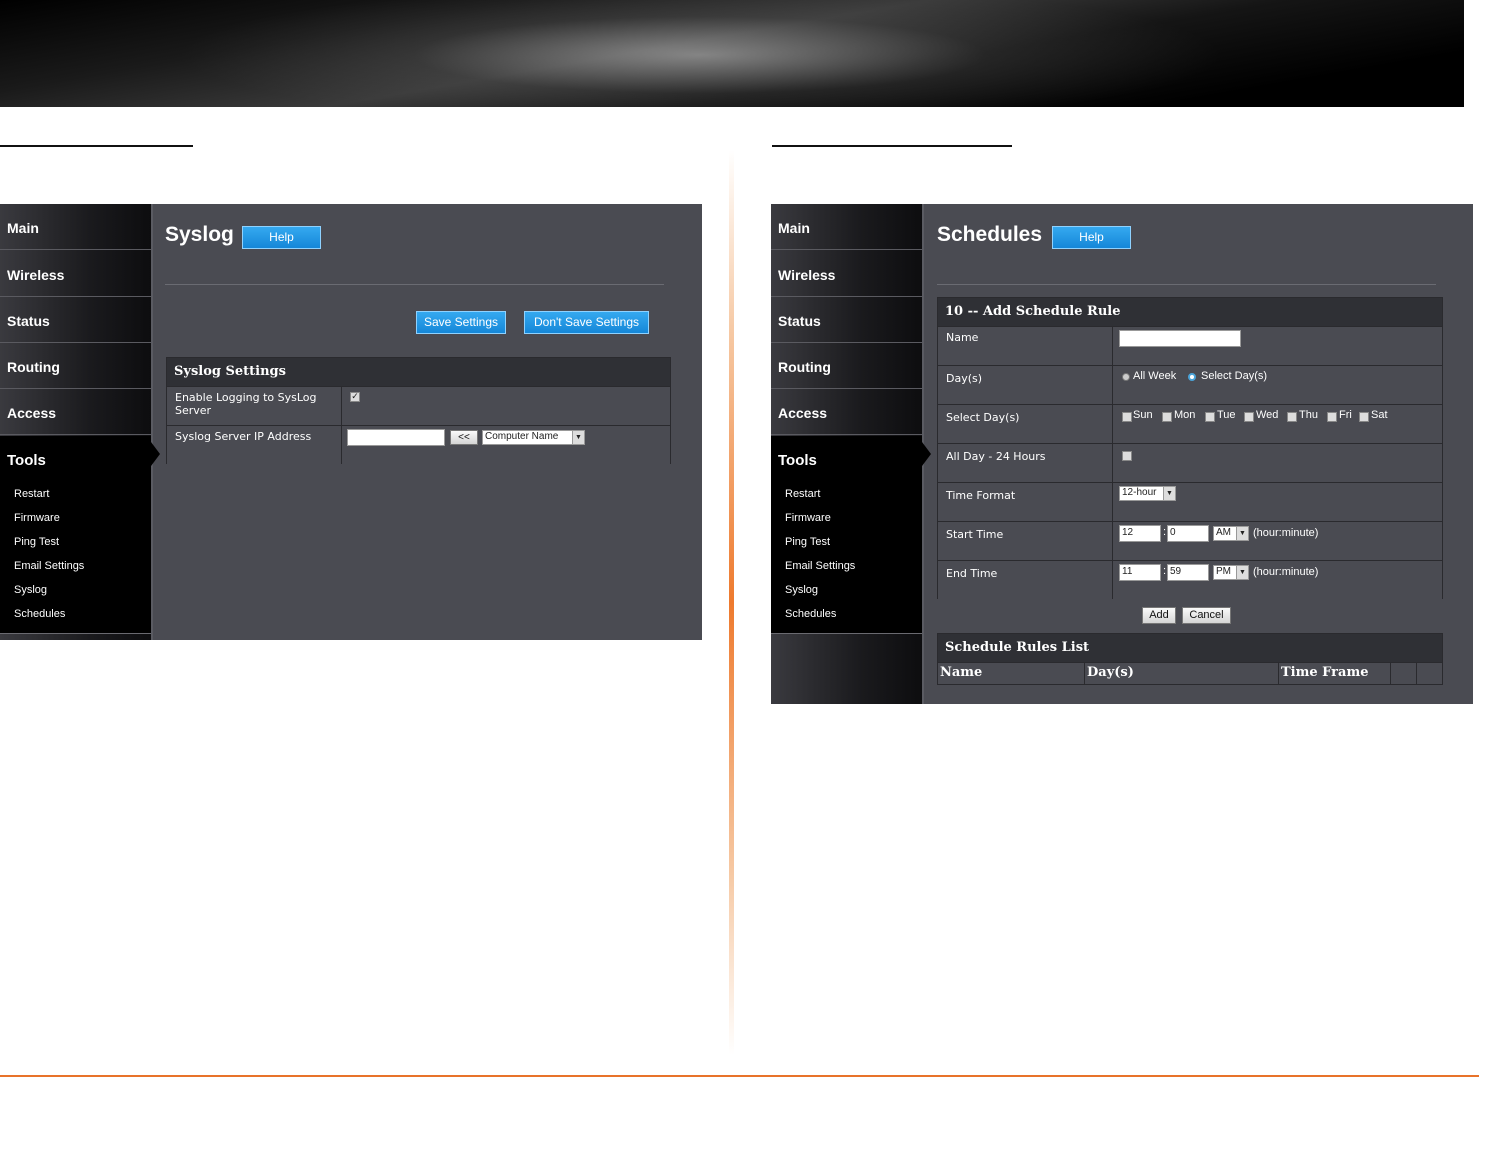  What do you see at coordinates (1332, 417) in the screenshot?
I see `day-checkbox-fri` at bounding box center [1332, 417].